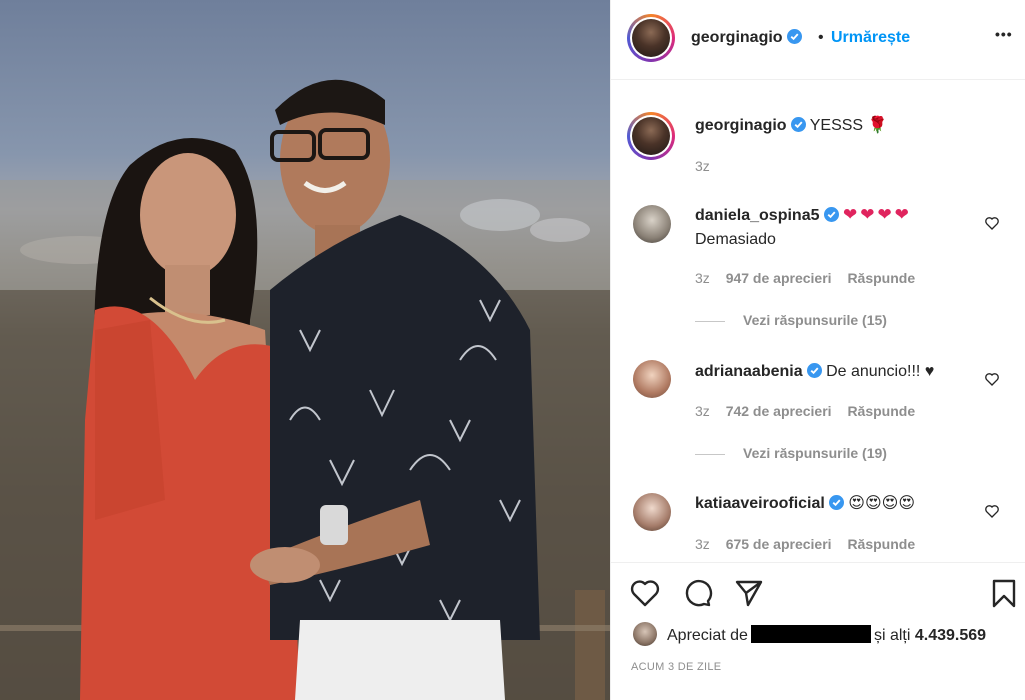  Describe the element at coordinates (877, 214) in the screenshot. I see `comment-text: ❤❤❤❤` at that location.